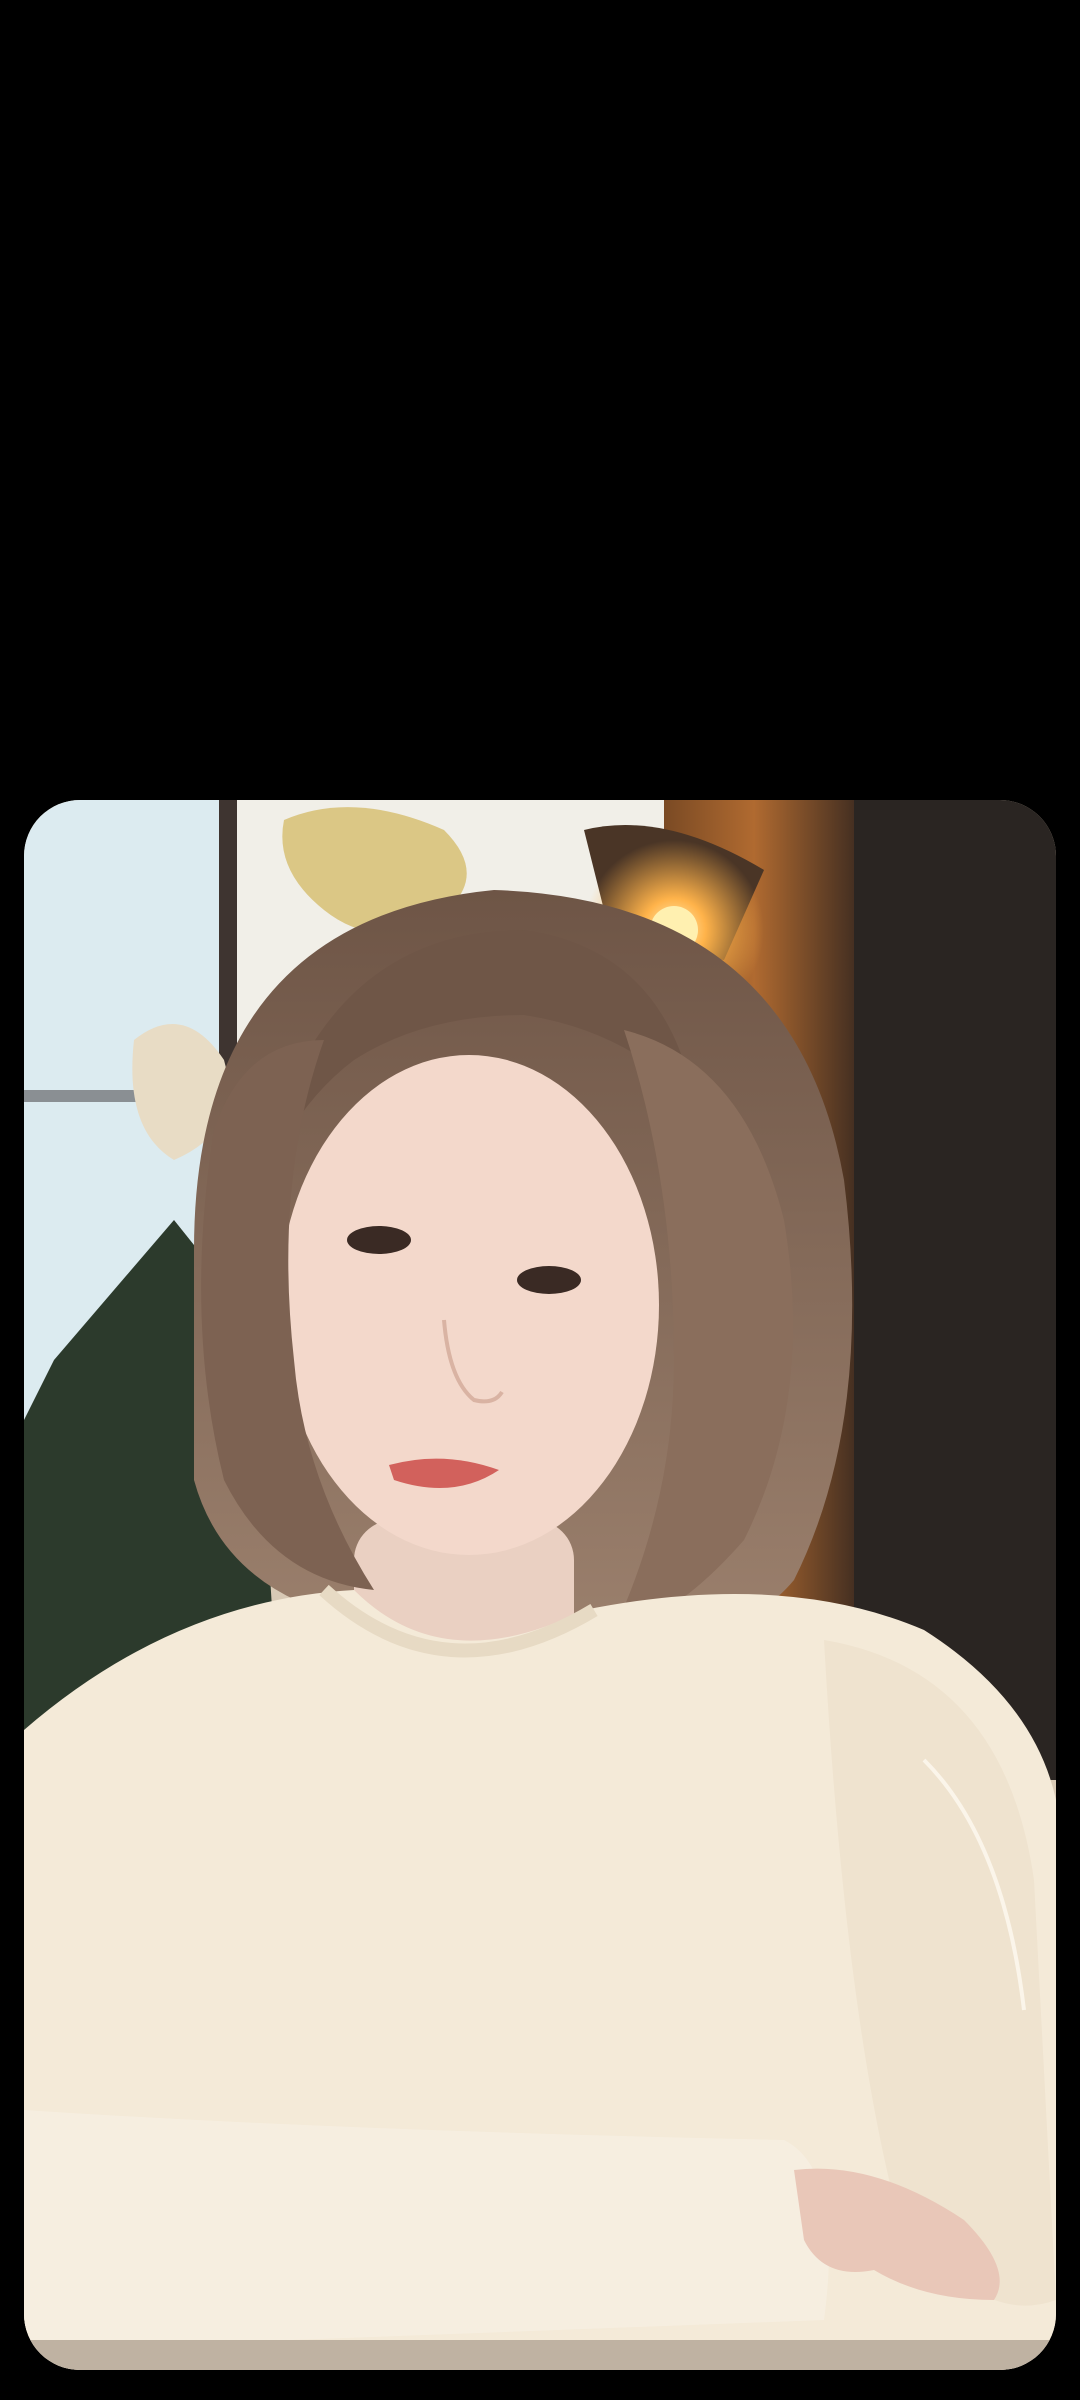 Image resolution: width=1080 pixels, height=2400 pixels. I want to click on table-edge, so click(540, 2355).